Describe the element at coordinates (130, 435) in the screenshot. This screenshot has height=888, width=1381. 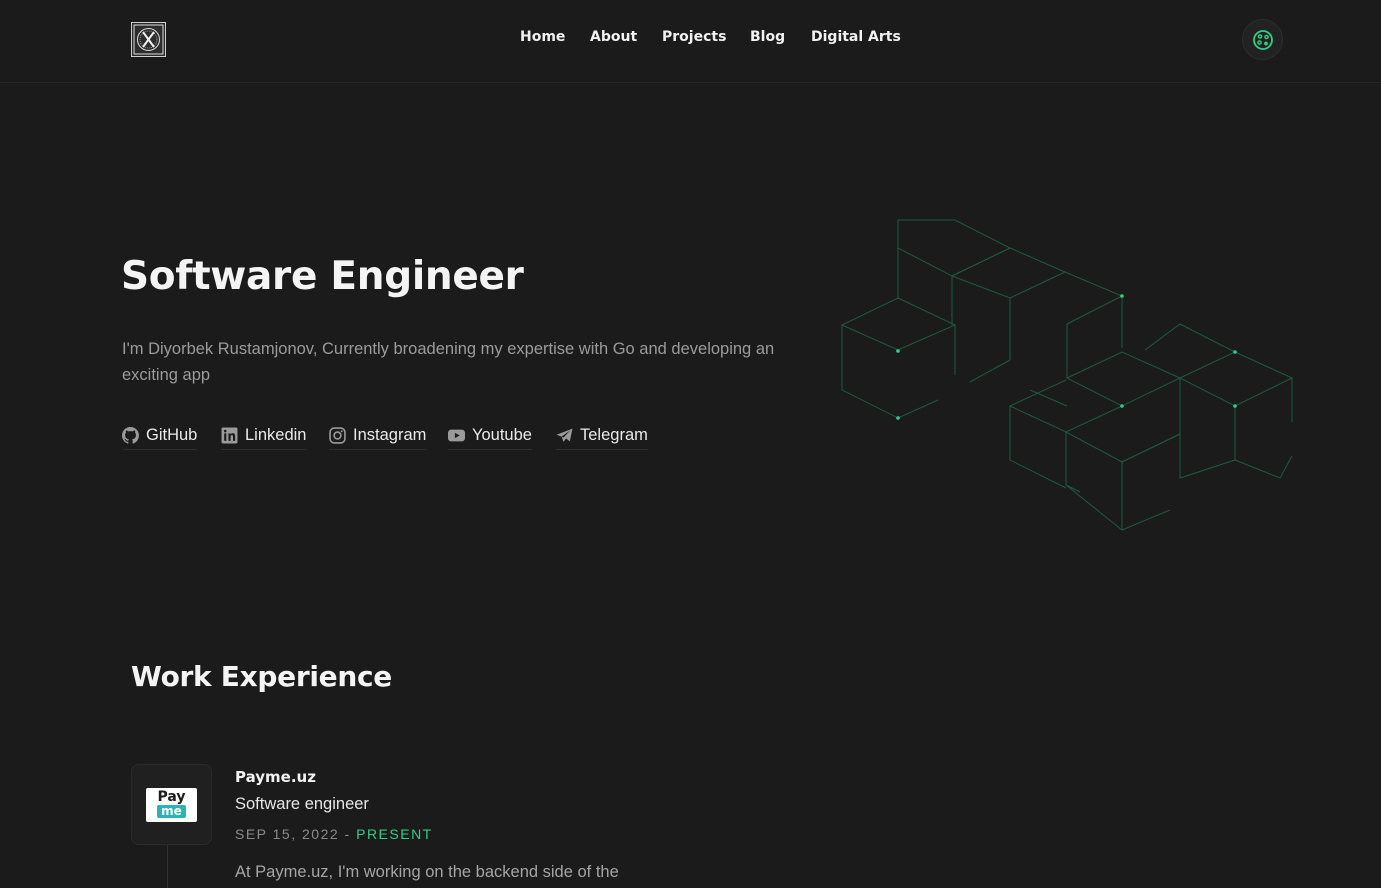
I see `github-icon` at that location.